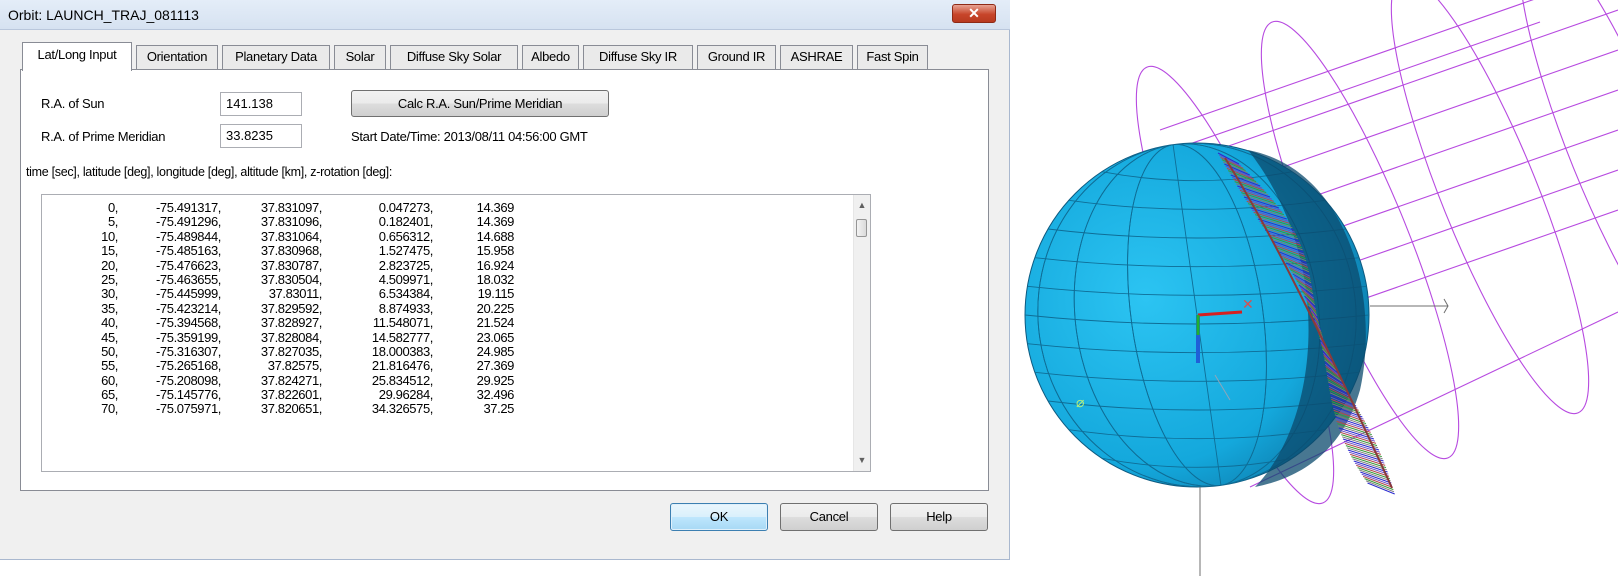 The width and height of the screenshot is (1618, 579). What do you see at coordinates (177, 57) in the screenshot?
I see `tab-orientation: Orientation` at bounding box center [177, 57].